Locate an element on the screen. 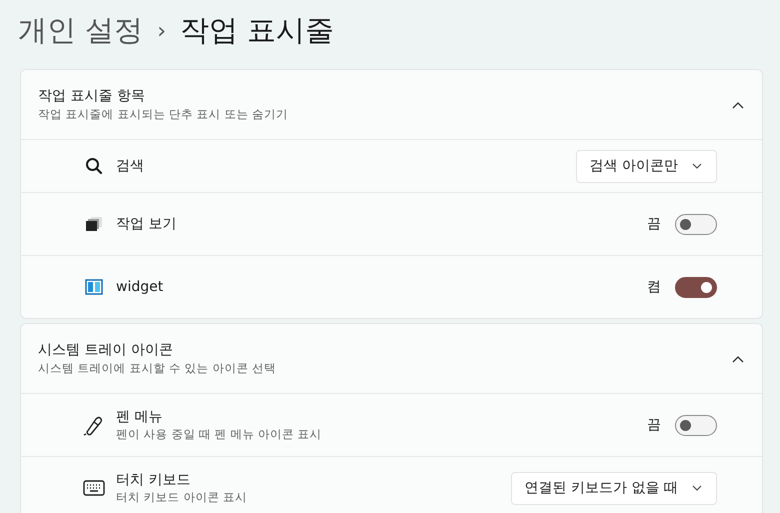  widget-panel-icon is located at coordinates (94, 287).